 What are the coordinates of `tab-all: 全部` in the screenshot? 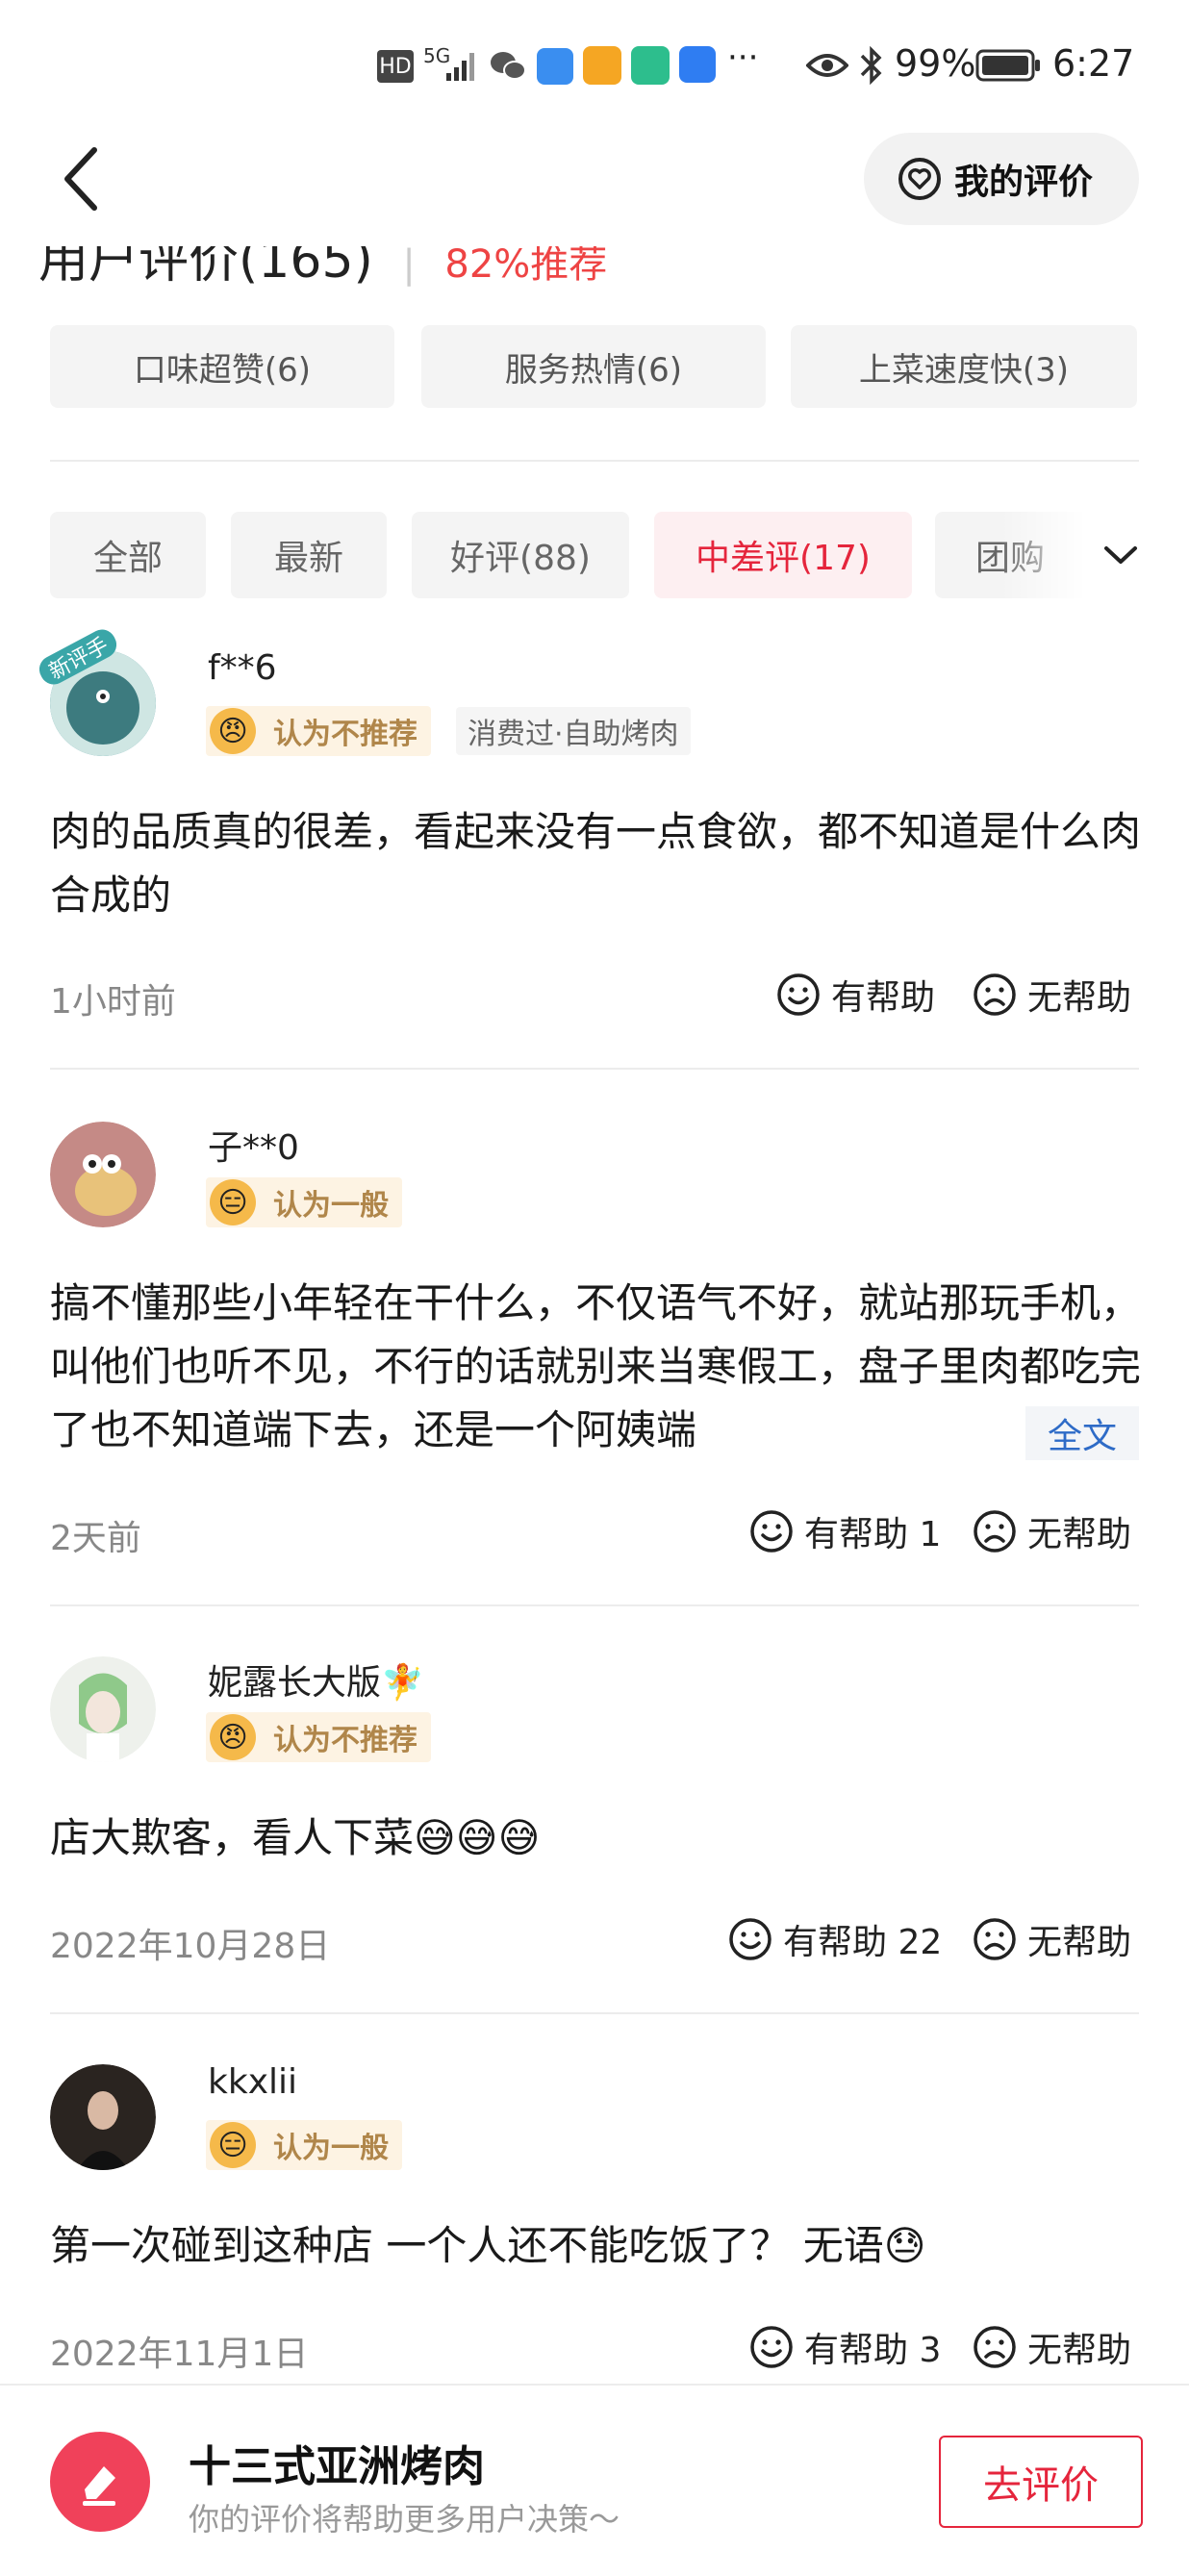 It's located at (128, 555).